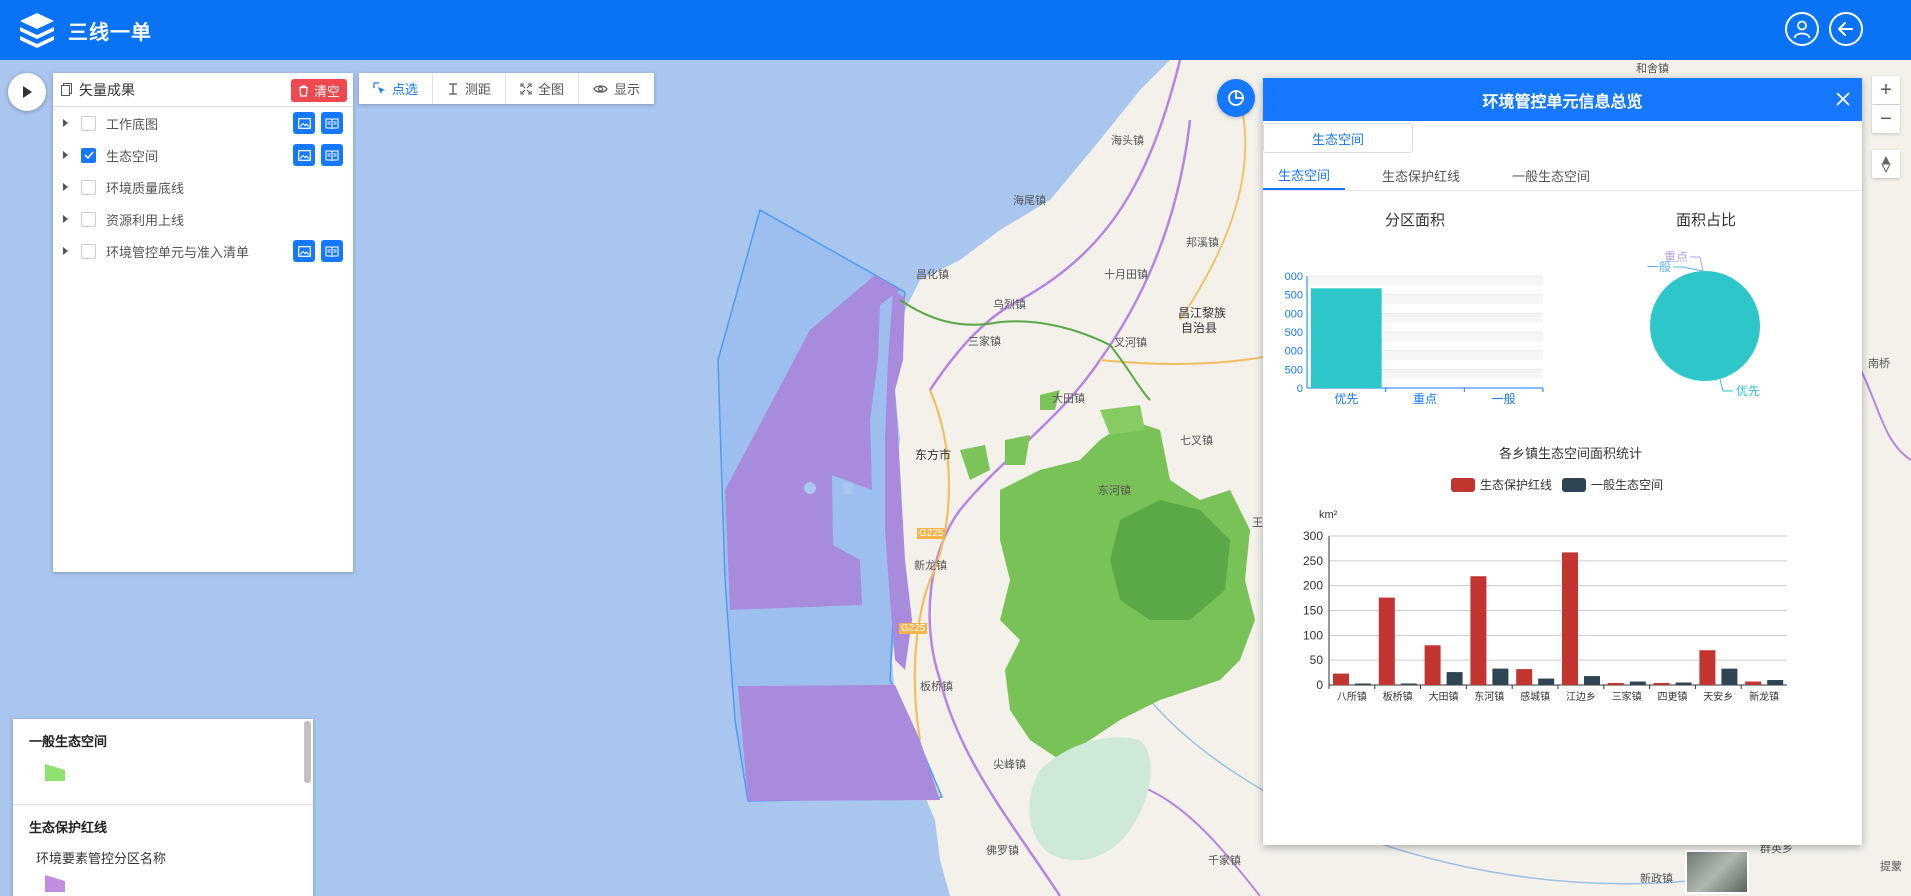 Image resolution: width=1911 pixels, height=896 pixels. Describe the element at coordinates (1009, 765) in the screenshot. I see `map-label: 尖峰镇` at that location.